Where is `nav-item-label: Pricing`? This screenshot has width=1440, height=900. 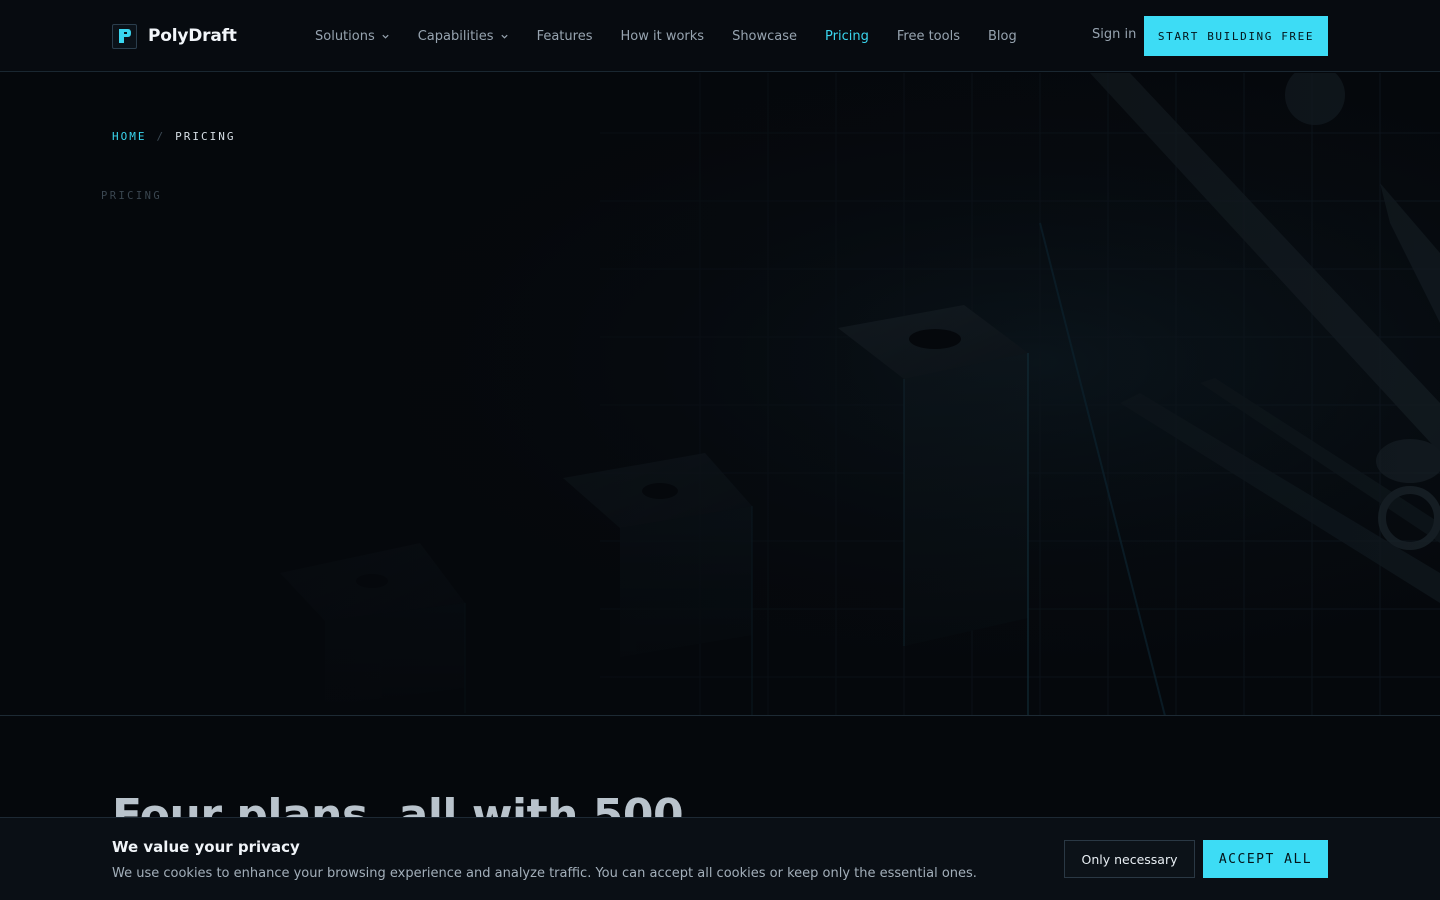
nav-item-label: Pricing is located at coordinates (847, 36).